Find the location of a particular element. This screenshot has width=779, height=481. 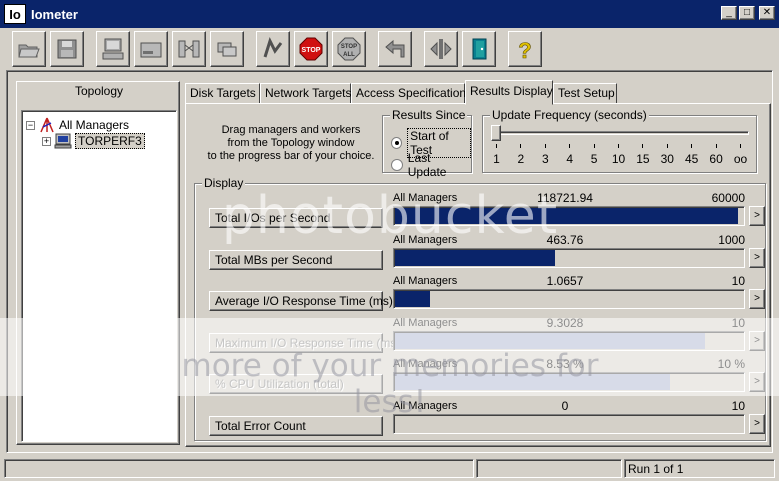

result-value-avg-response: 1.0657 is located at coordinates (565, 281).